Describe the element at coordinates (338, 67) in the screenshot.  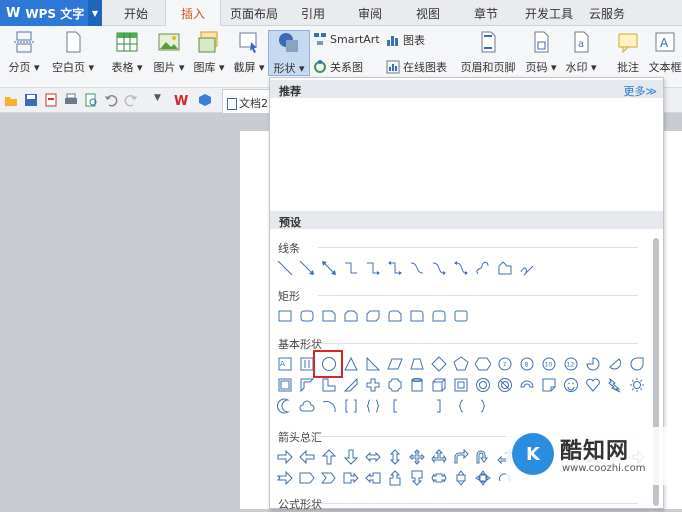
I see `relation-chart-button: 关系图` at that location.